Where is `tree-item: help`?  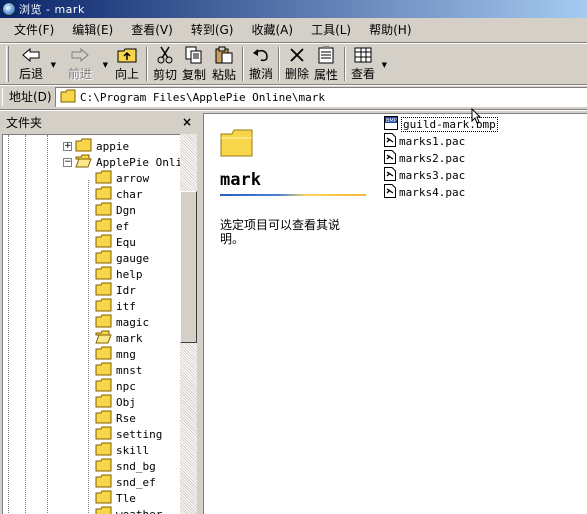
tree-item: help is located at coordinates (119, 274).